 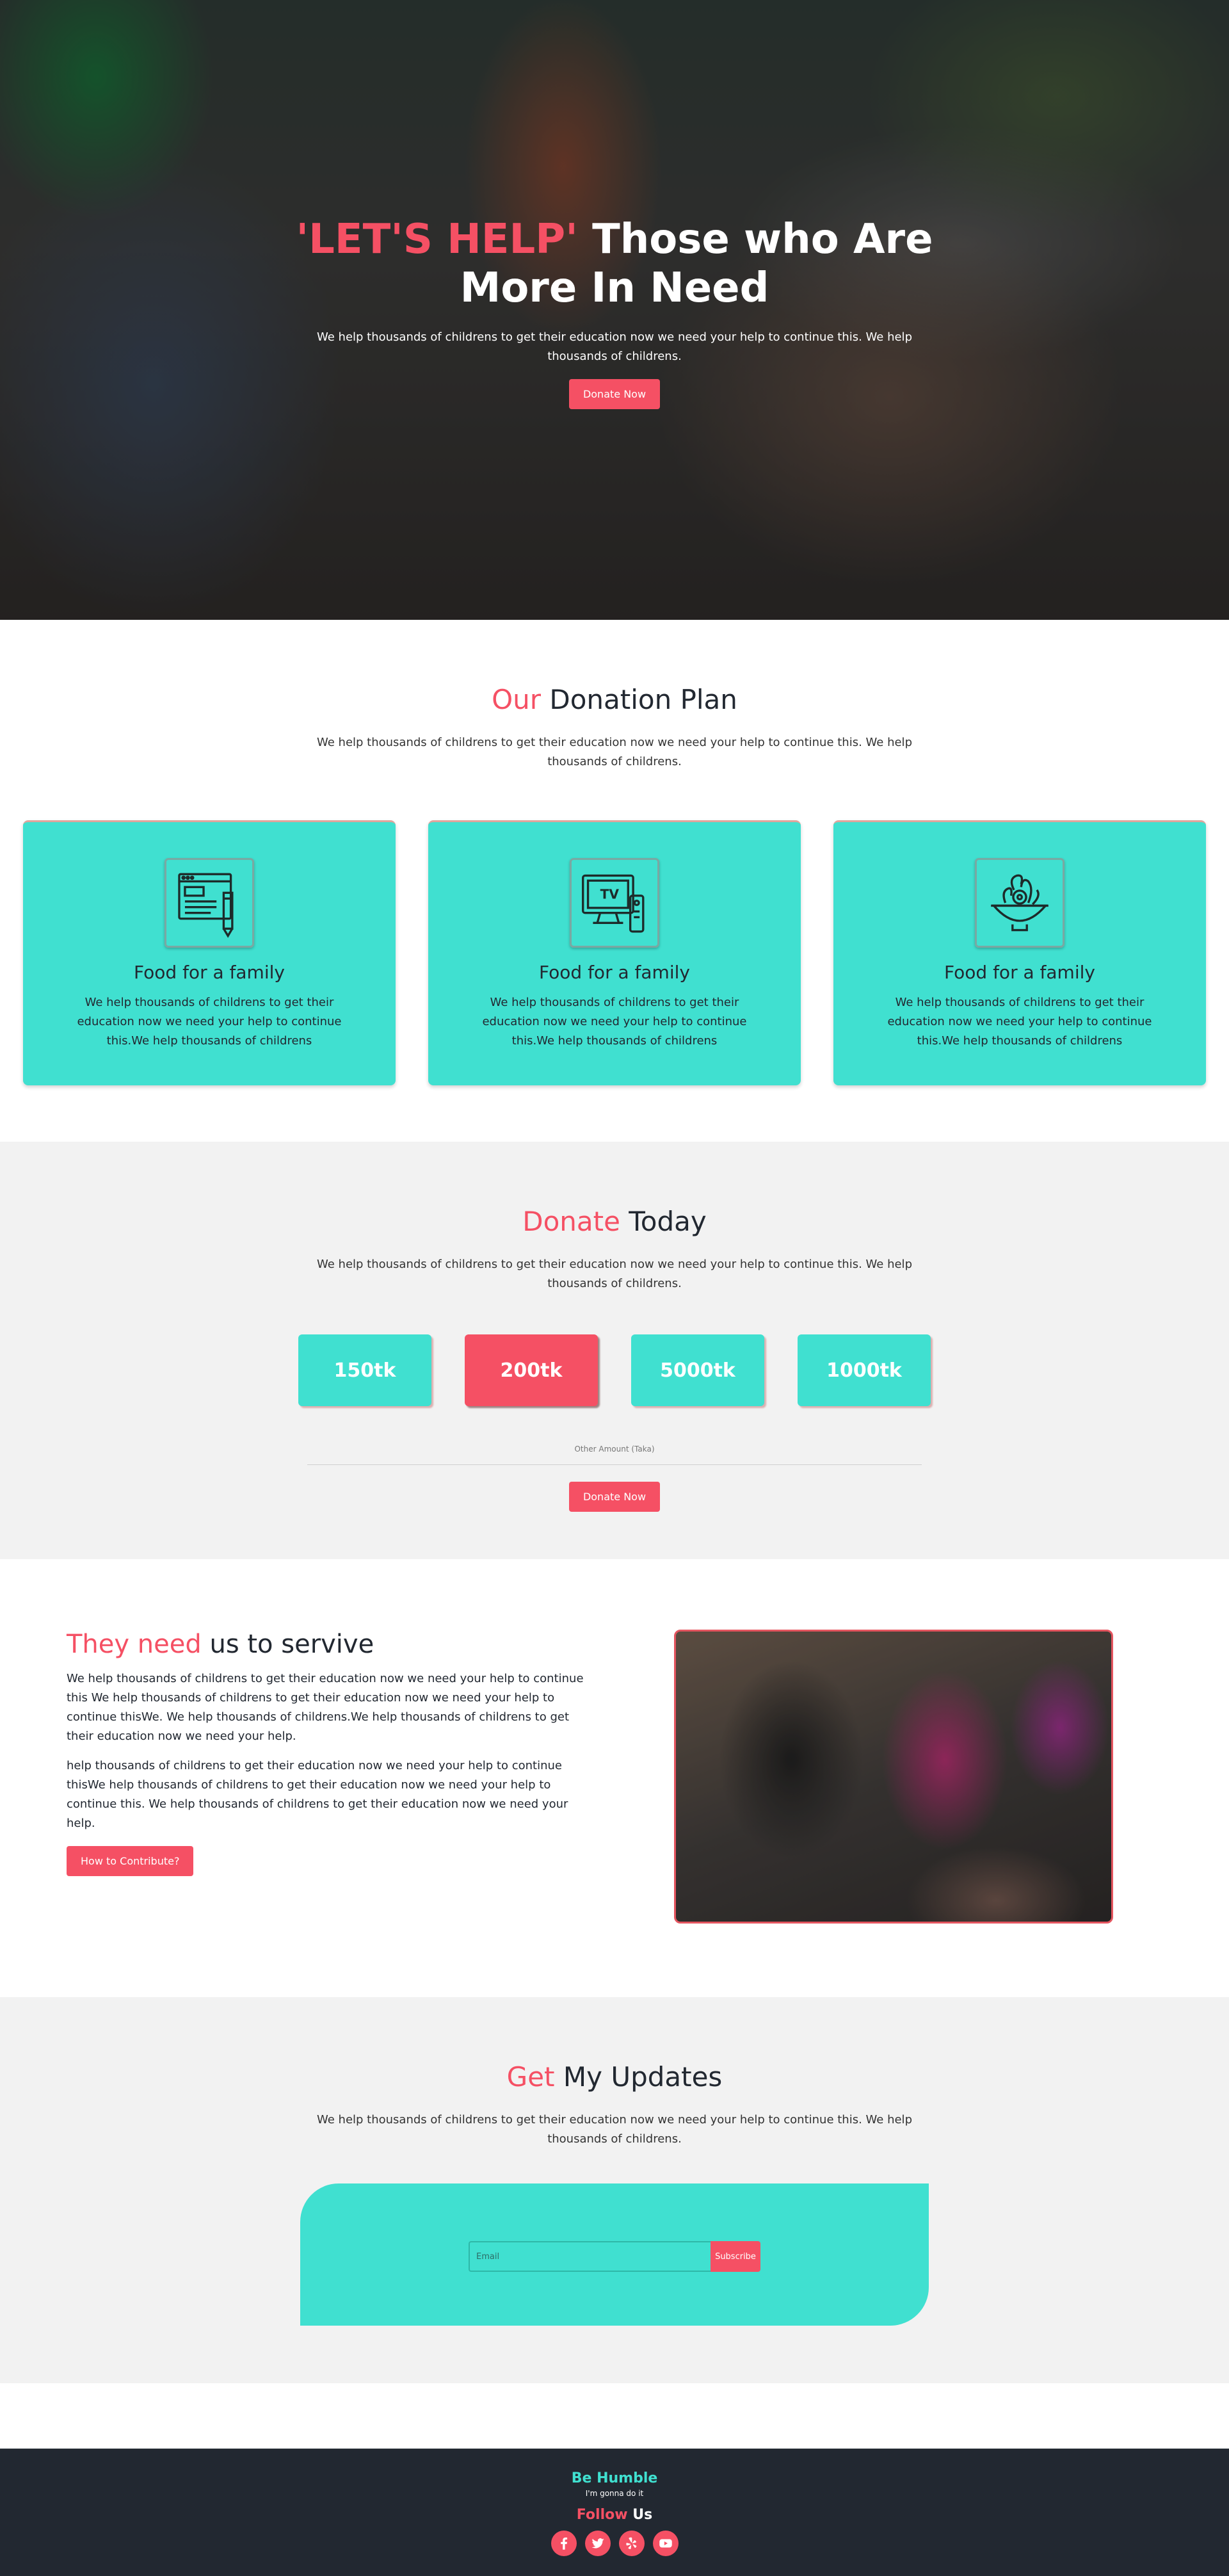 What do you see at coordinates (865, 1370) in the screenshot?
I see `amount-option-1000: 1000tk` at bounding box center [865, 1370].